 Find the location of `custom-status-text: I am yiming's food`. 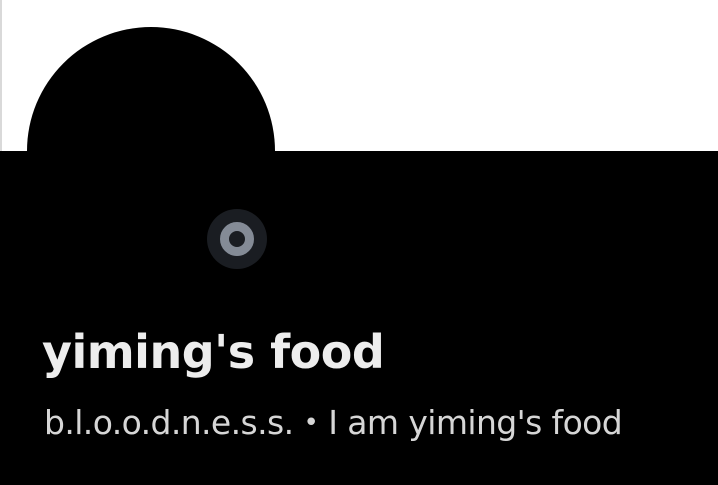

custom-status-text: I am yiming's food is located at coordinates (475, 422).